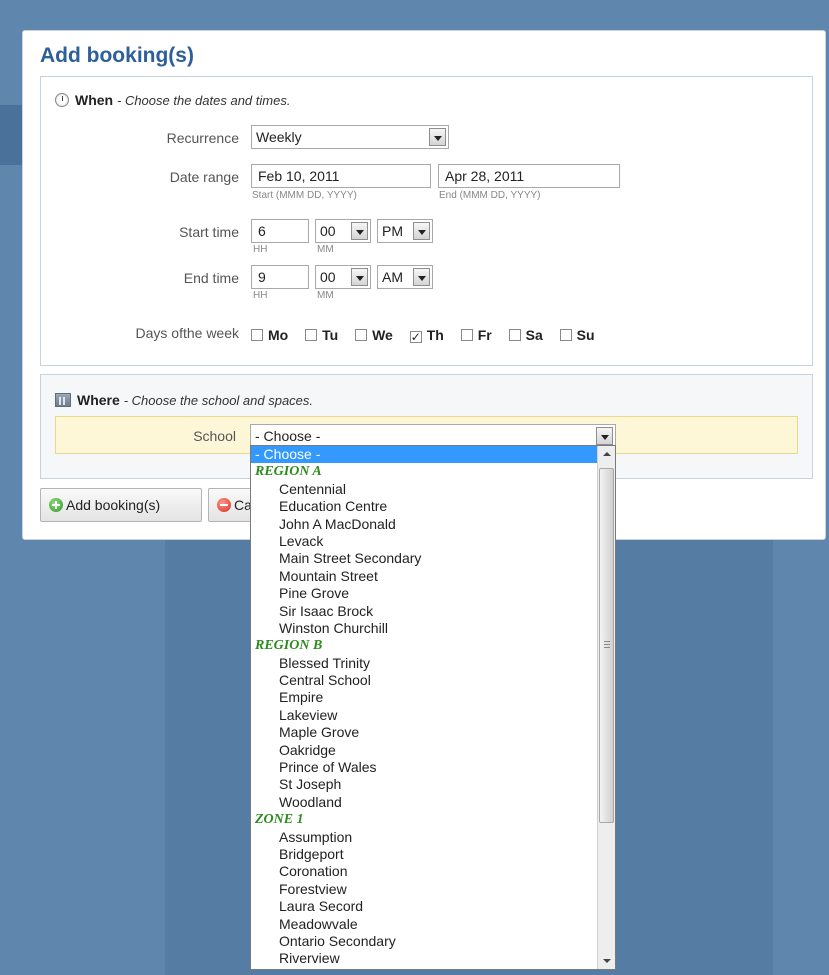  I want to click on school-option: Empire, so click(424, 697).